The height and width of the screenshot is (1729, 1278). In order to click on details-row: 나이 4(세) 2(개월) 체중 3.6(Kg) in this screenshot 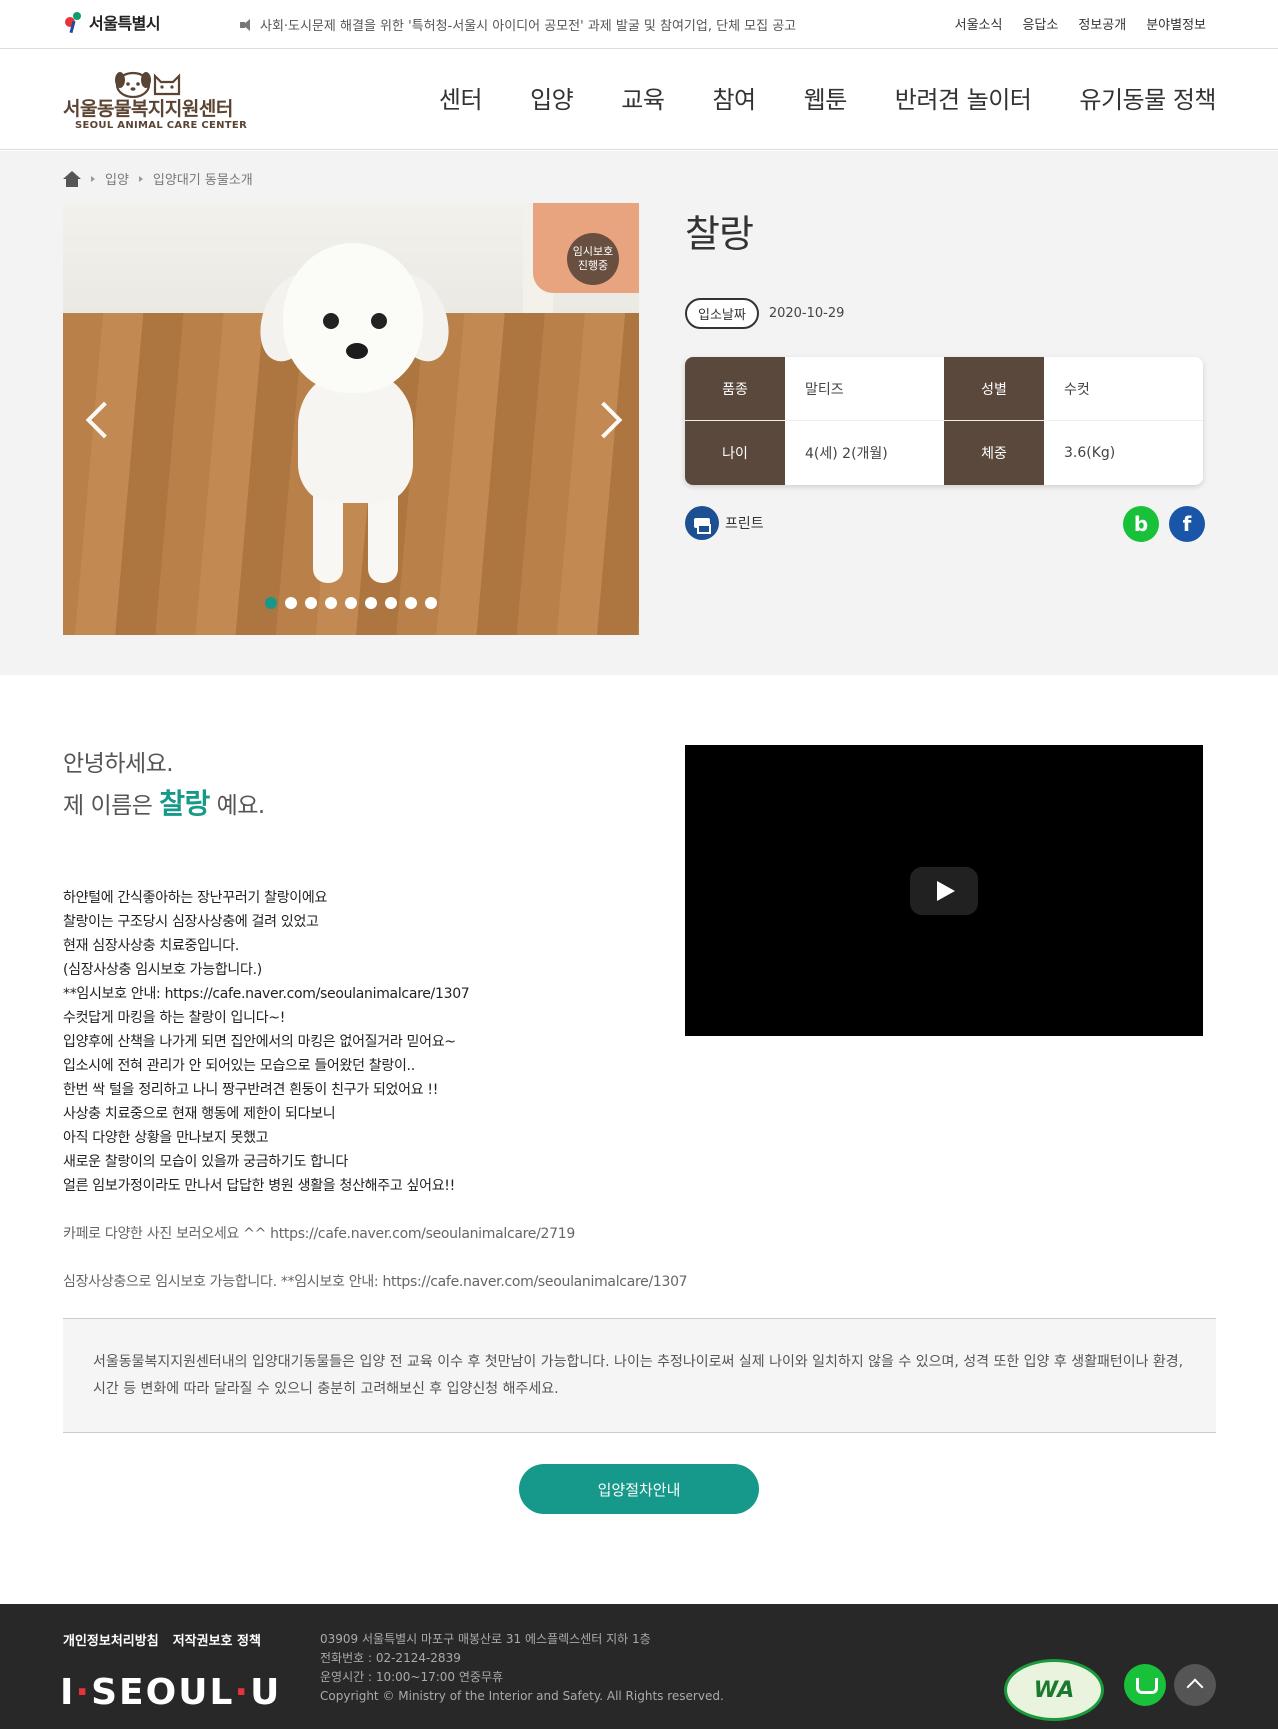, I will do `click(944, 453)`.